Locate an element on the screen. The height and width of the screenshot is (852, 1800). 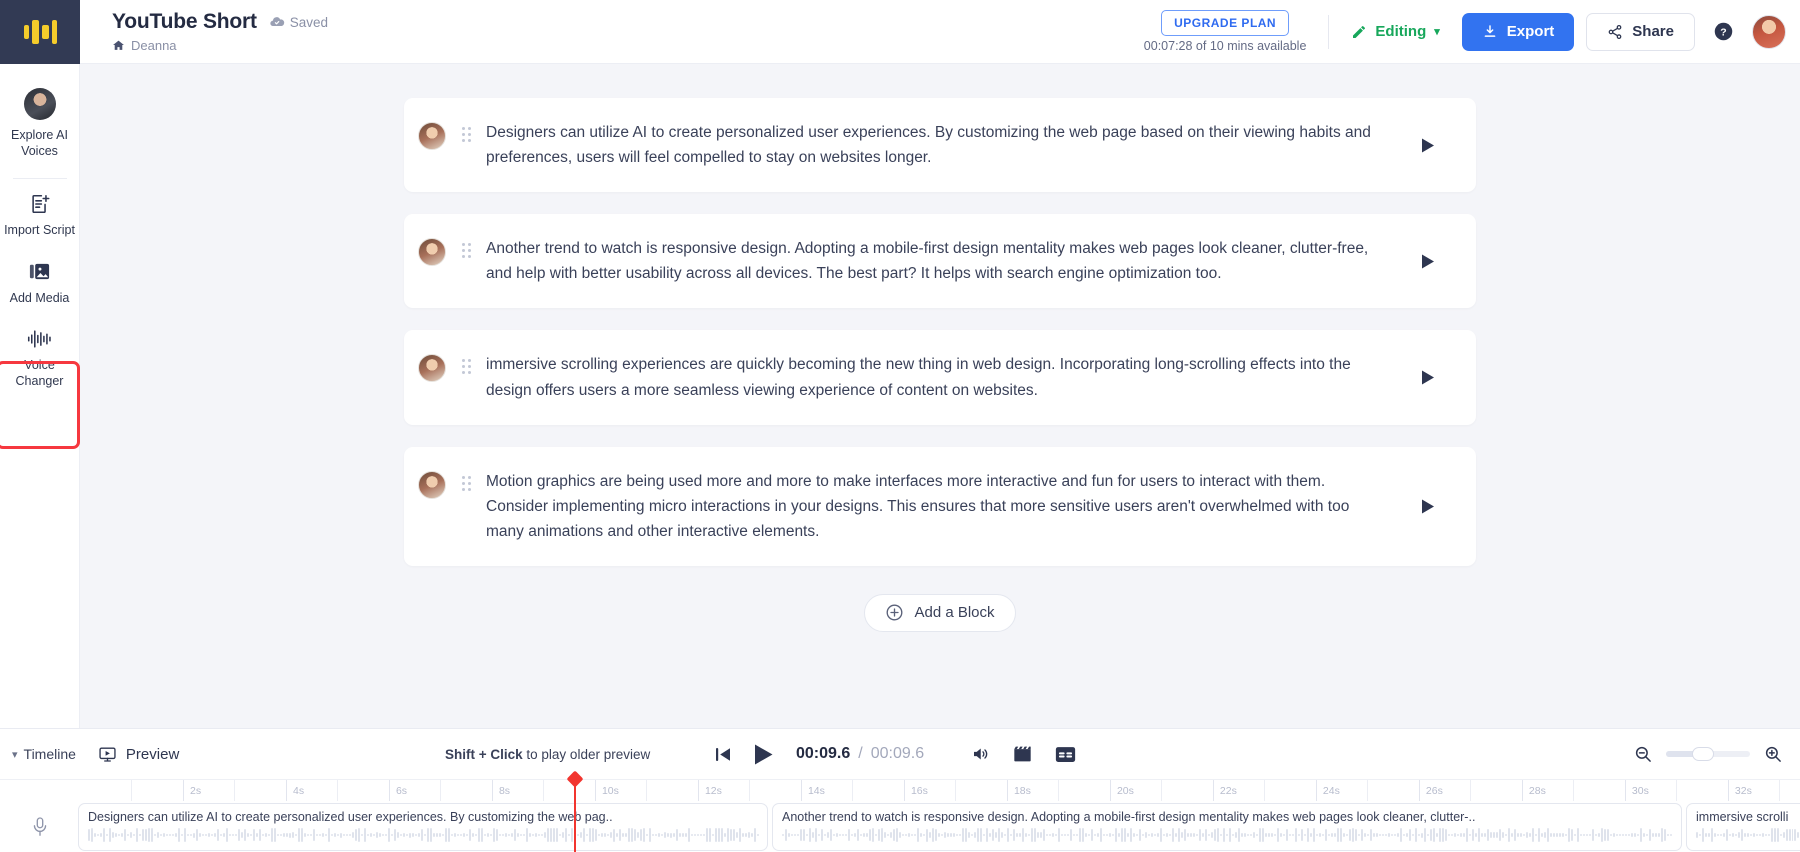
timeline-clip-label: immersive scrolli is located at coordinates (1742, 817).